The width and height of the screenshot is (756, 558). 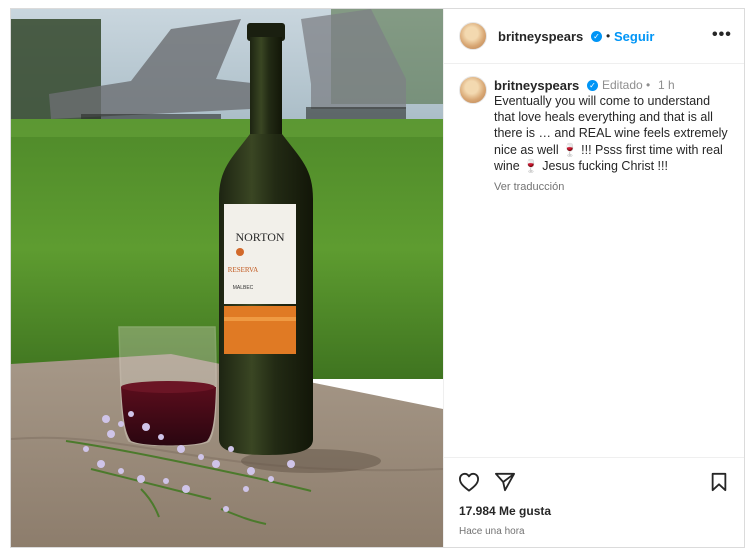 I want to click on verified-badge-icon: ✓, so click(x=596, y=36).